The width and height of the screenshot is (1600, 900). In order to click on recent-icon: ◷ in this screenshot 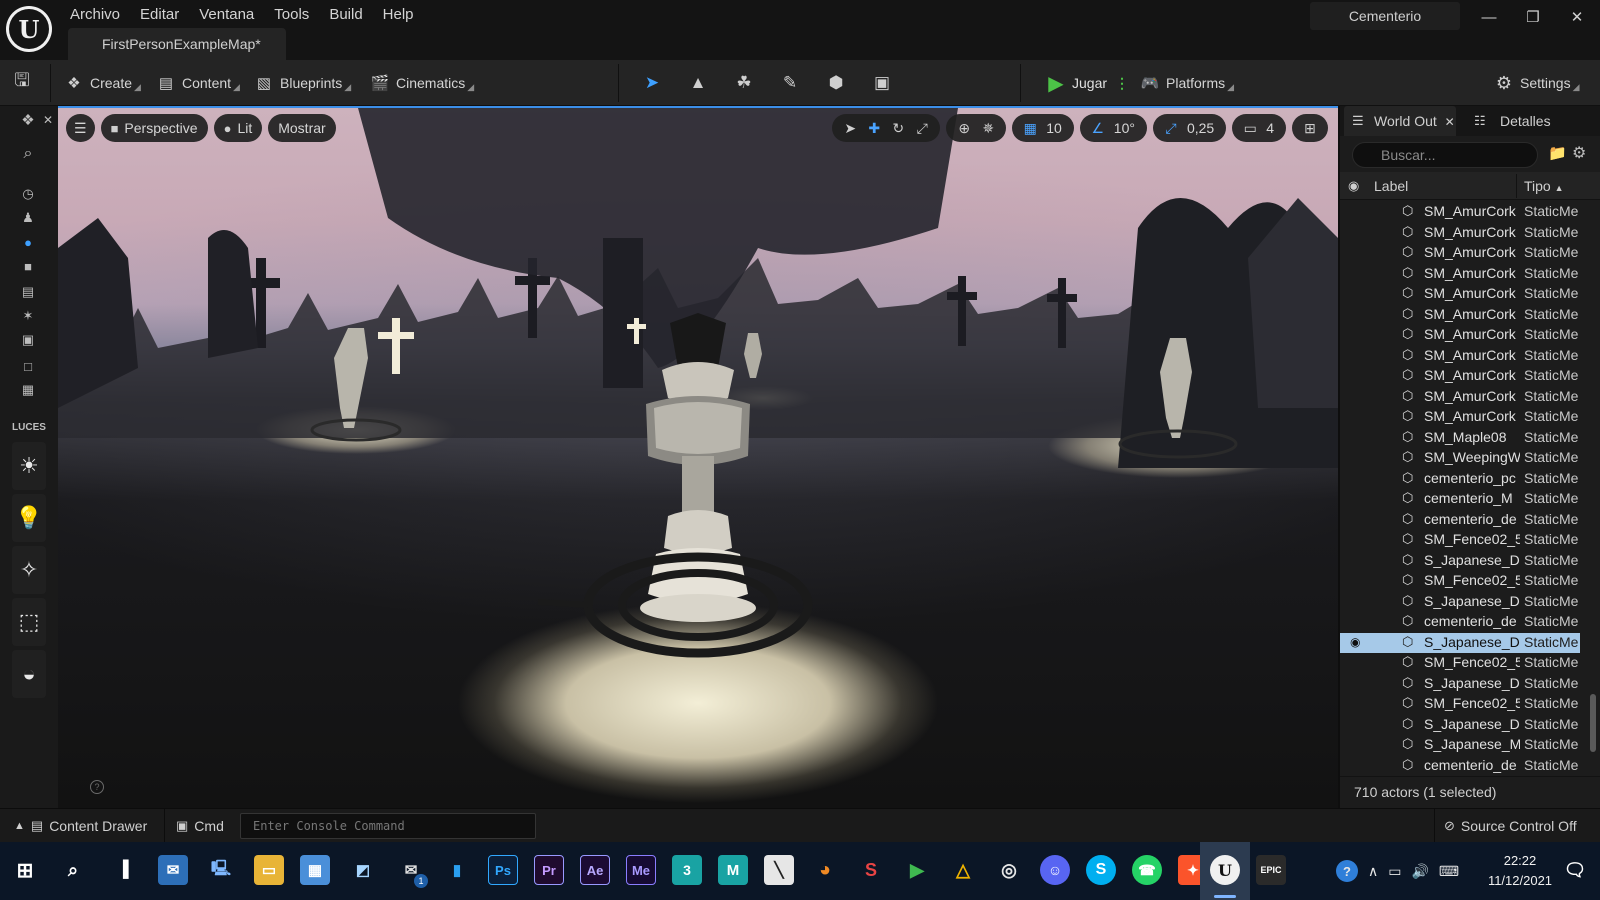, I will do `click(28, 194)`.